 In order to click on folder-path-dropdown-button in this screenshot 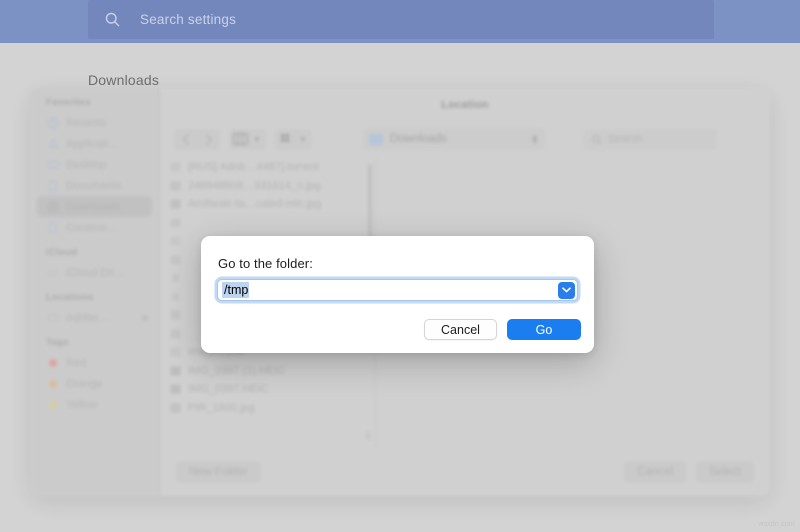, I will do `click(566, 290)`.